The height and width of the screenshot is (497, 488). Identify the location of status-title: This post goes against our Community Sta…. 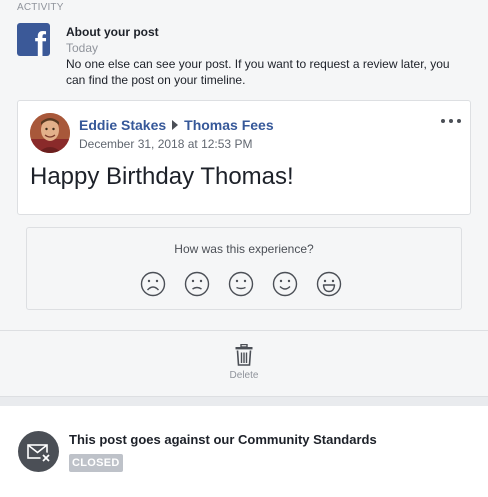
(223, 439).